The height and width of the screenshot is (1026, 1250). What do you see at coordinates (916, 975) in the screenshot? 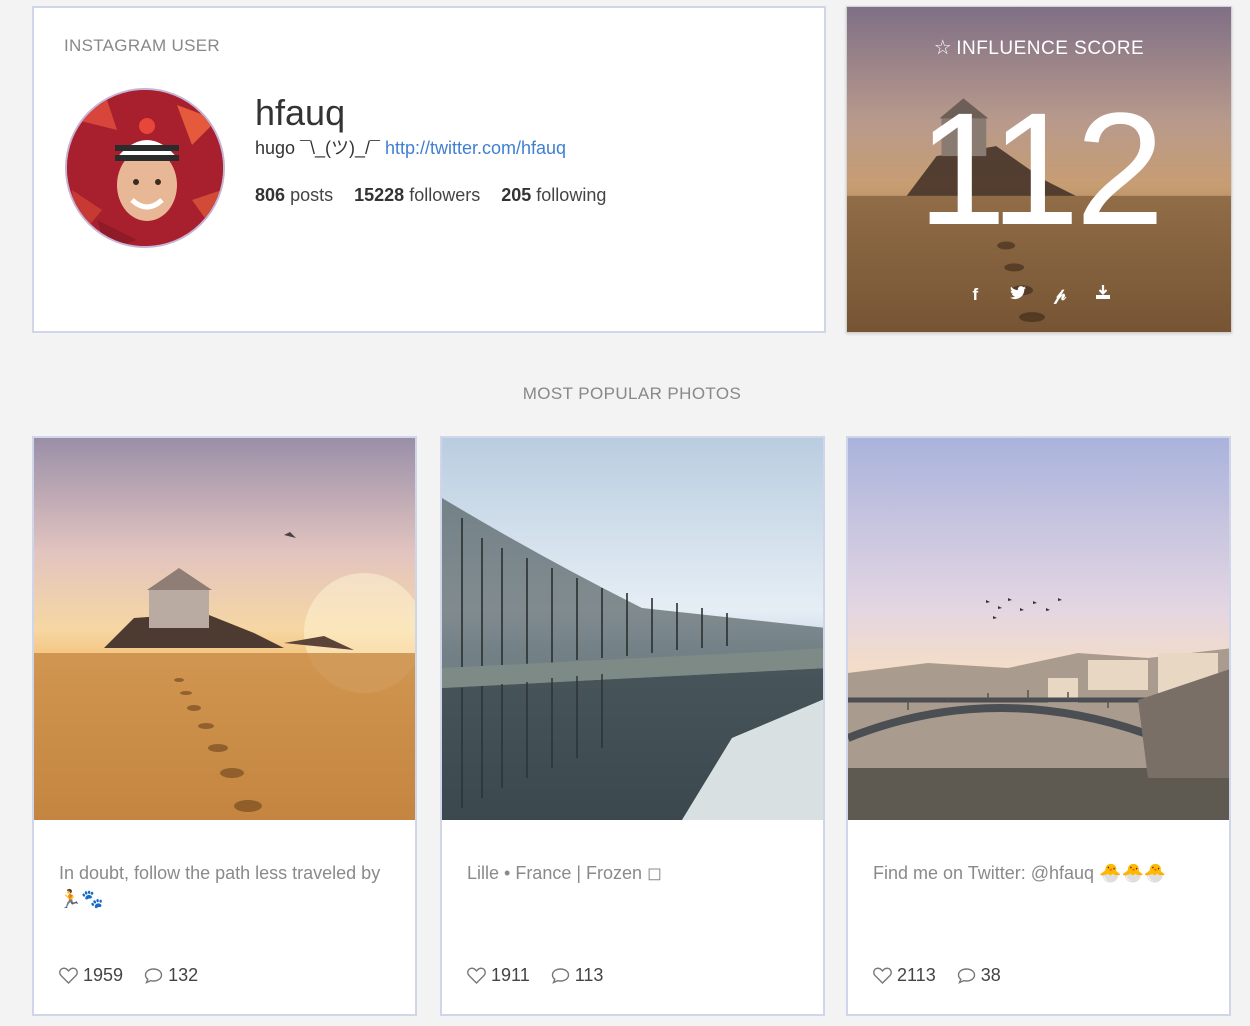
I see `likes-count: 2113` at bounding box center [916, 975].